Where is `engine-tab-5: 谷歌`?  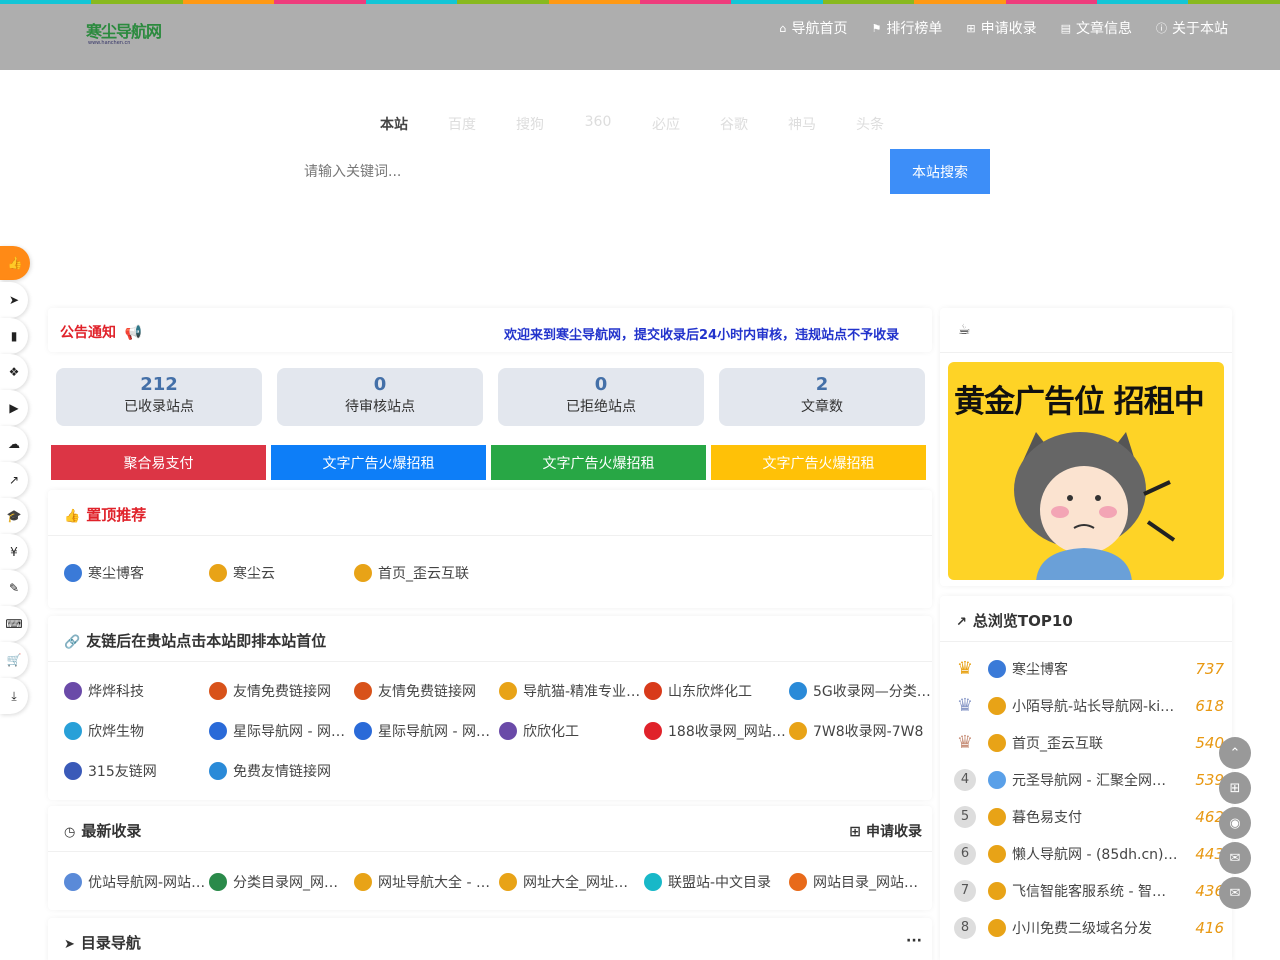 engine-tab-5: 谷歌 is located at coordinates (734, 124).